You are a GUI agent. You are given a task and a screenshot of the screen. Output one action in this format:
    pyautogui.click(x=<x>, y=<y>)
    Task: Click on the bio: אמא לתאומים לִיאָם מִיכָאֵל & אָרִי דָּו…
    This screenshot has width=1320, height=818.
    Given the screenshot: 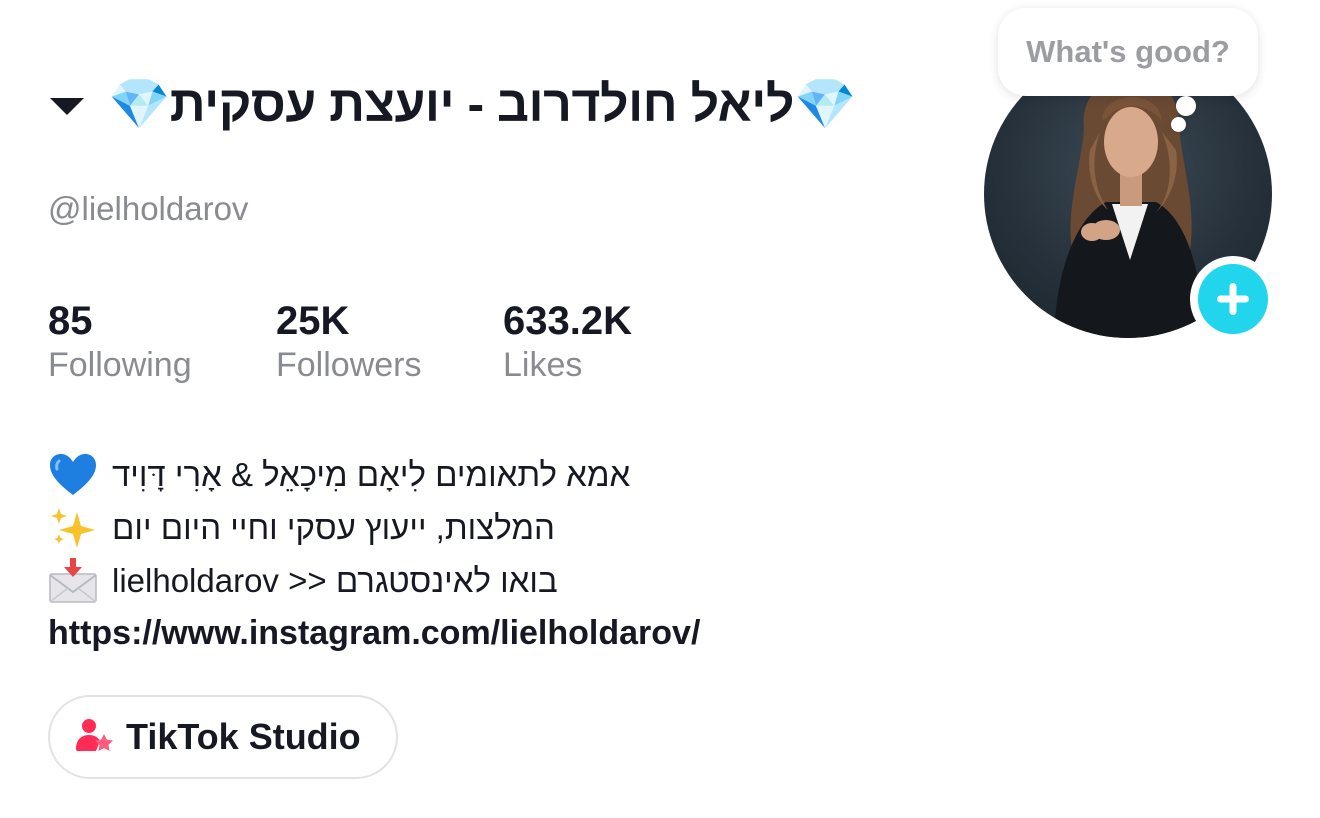 What is the action you would take?
    pyautogui.click(x=374, y=554)
    